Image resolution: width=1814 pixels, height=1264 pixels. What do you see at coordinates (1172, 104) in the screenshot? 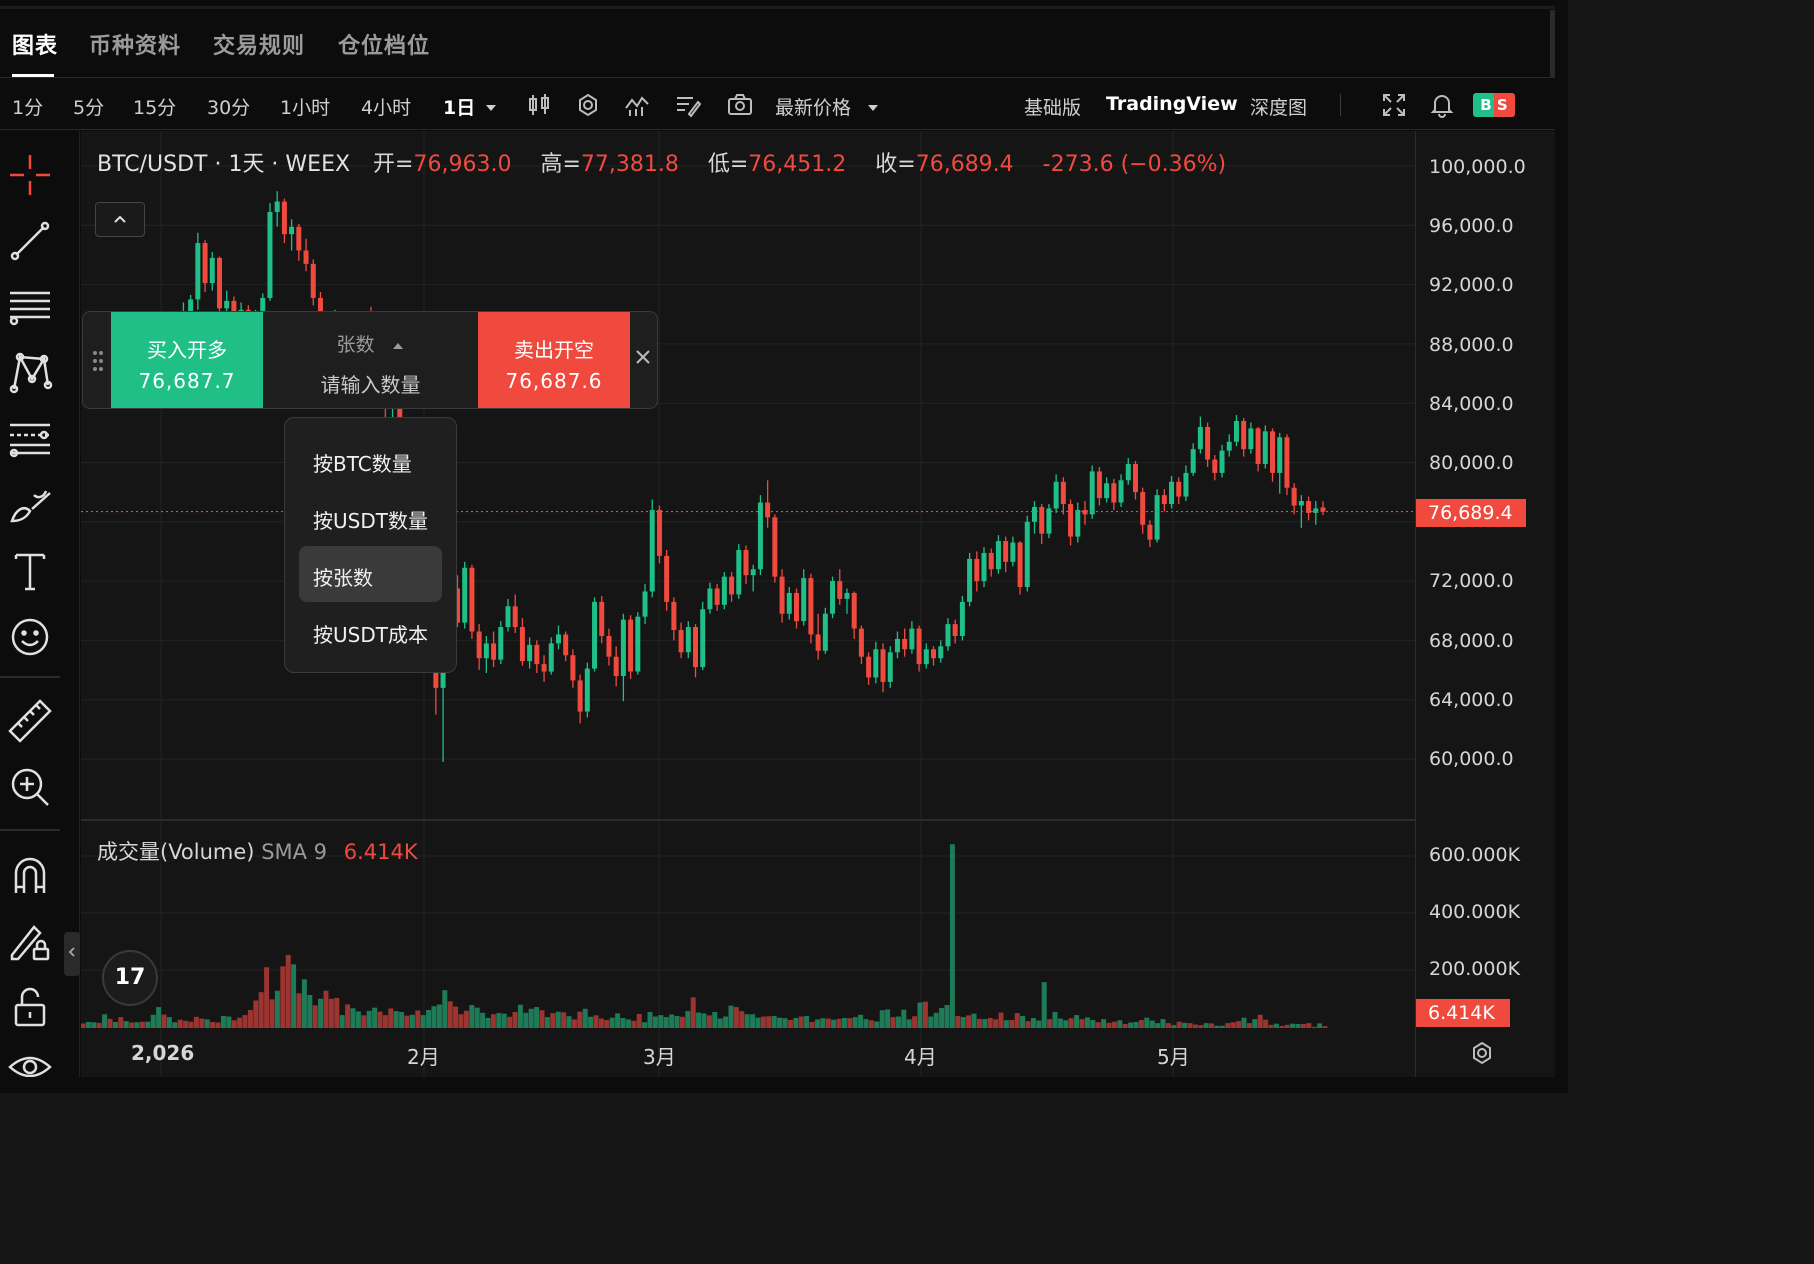
I see `tradingview-button: TradingView` at bounding box center [1172, 104].